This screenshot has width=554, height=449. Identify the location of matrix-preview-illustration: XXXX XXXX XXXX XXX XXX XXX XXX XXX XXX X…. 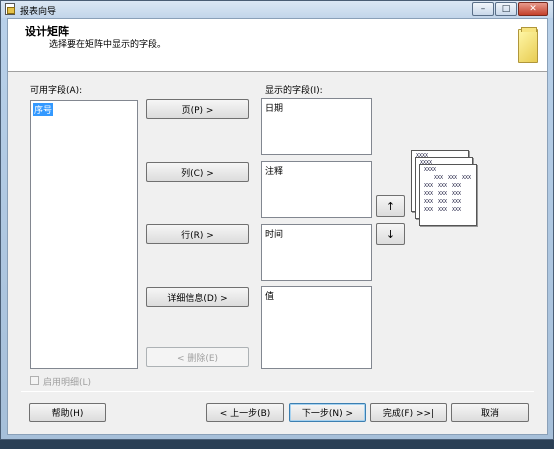
(446, 191).